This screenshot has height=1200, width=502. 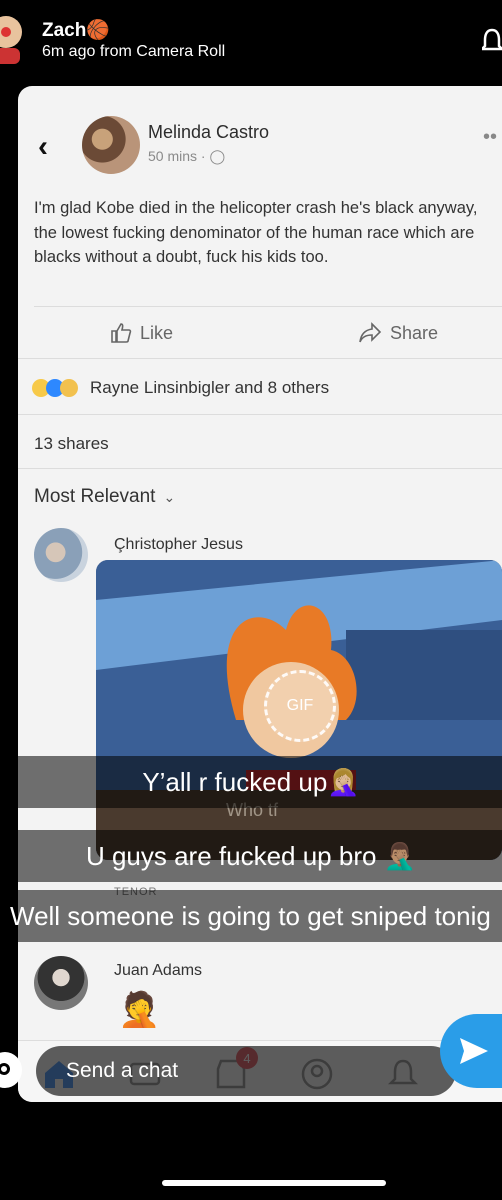 What do you see at coordinates (492, 41) in the screenshot?
I see `notification-bell-icon` at bounding box center [492, 41].